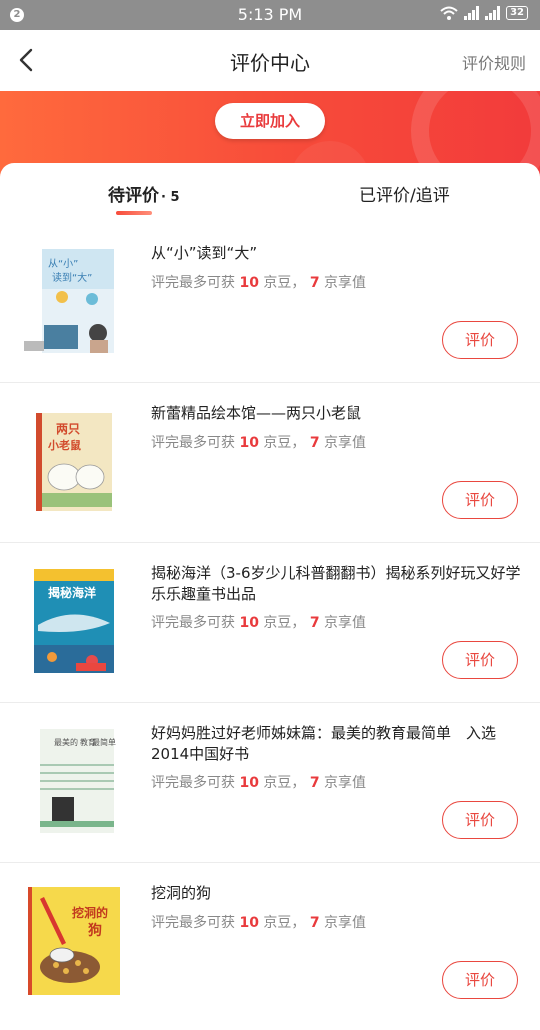 The height and width of the screenshot is (1030, 540). What do you see at coordinates (71, 461) in the screenshot?
I see `book-cover-image: 两只 小老鼠` at bounding box center [71, 461].